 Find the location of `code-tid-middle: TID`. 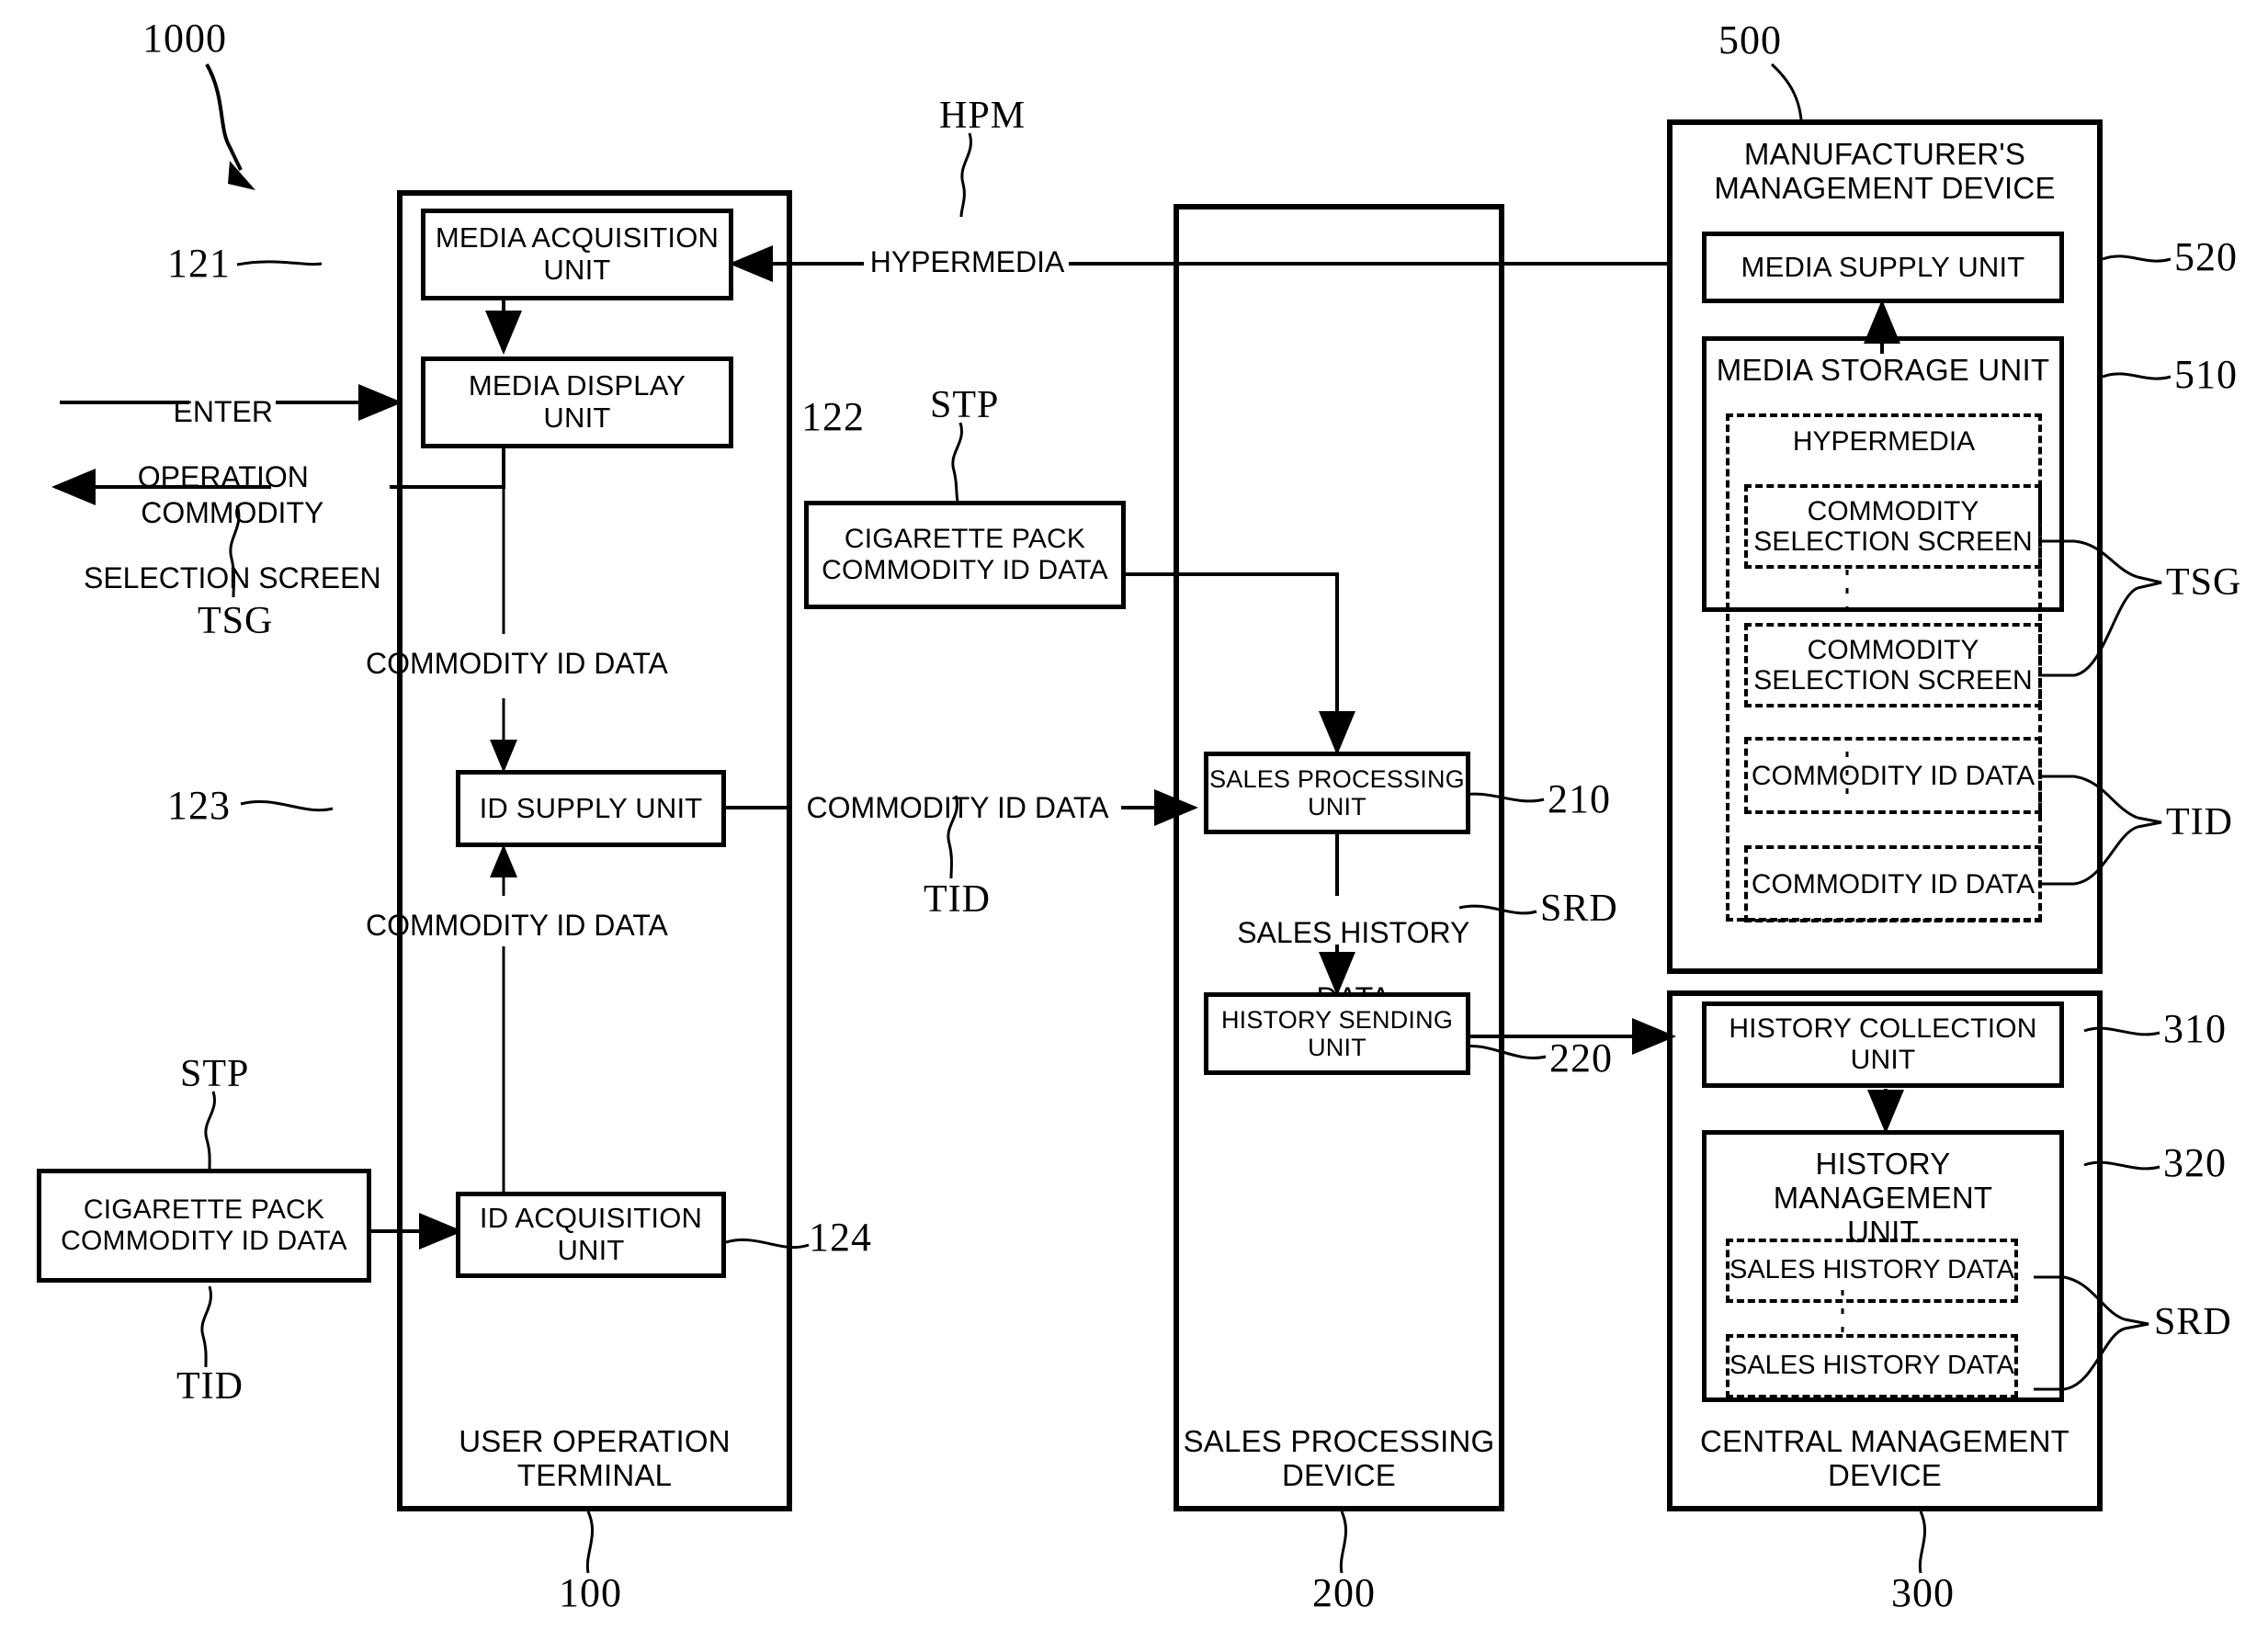

code-tid-middle: TID is located at coordinates (958, 899).